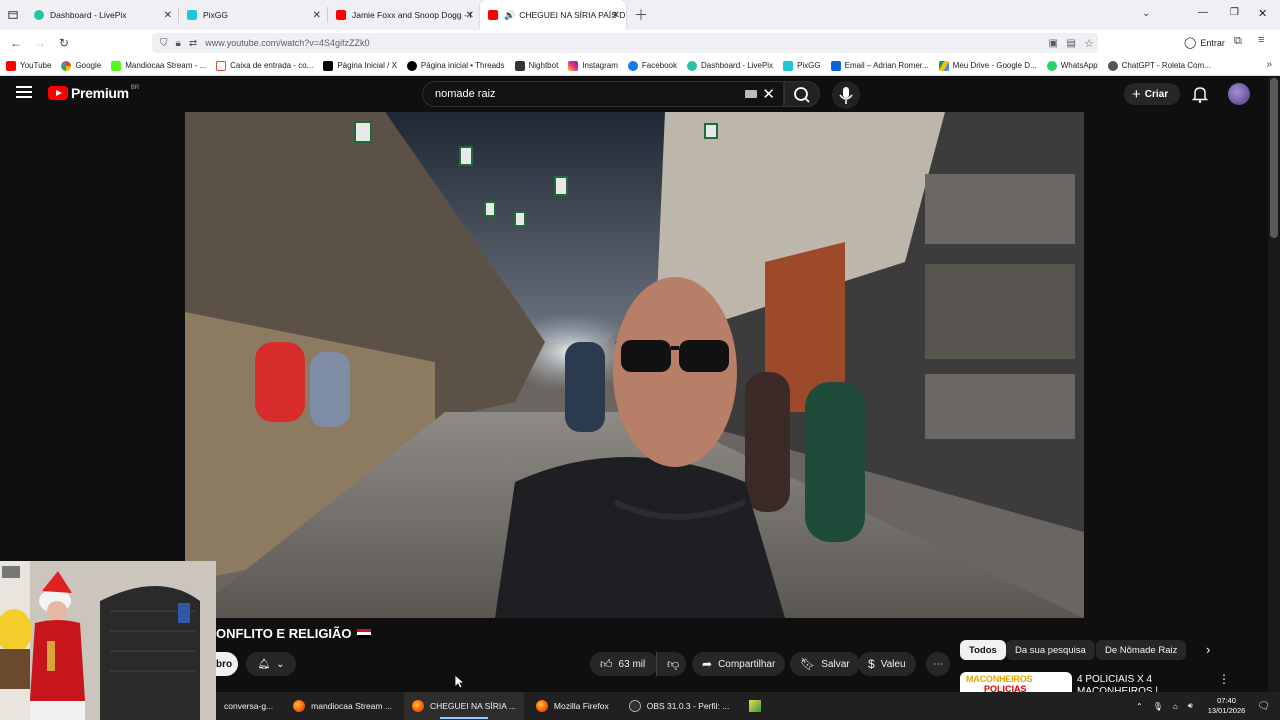  I want to click on bookmark-whatsapp: WhatsApp, so click(1072, 65).